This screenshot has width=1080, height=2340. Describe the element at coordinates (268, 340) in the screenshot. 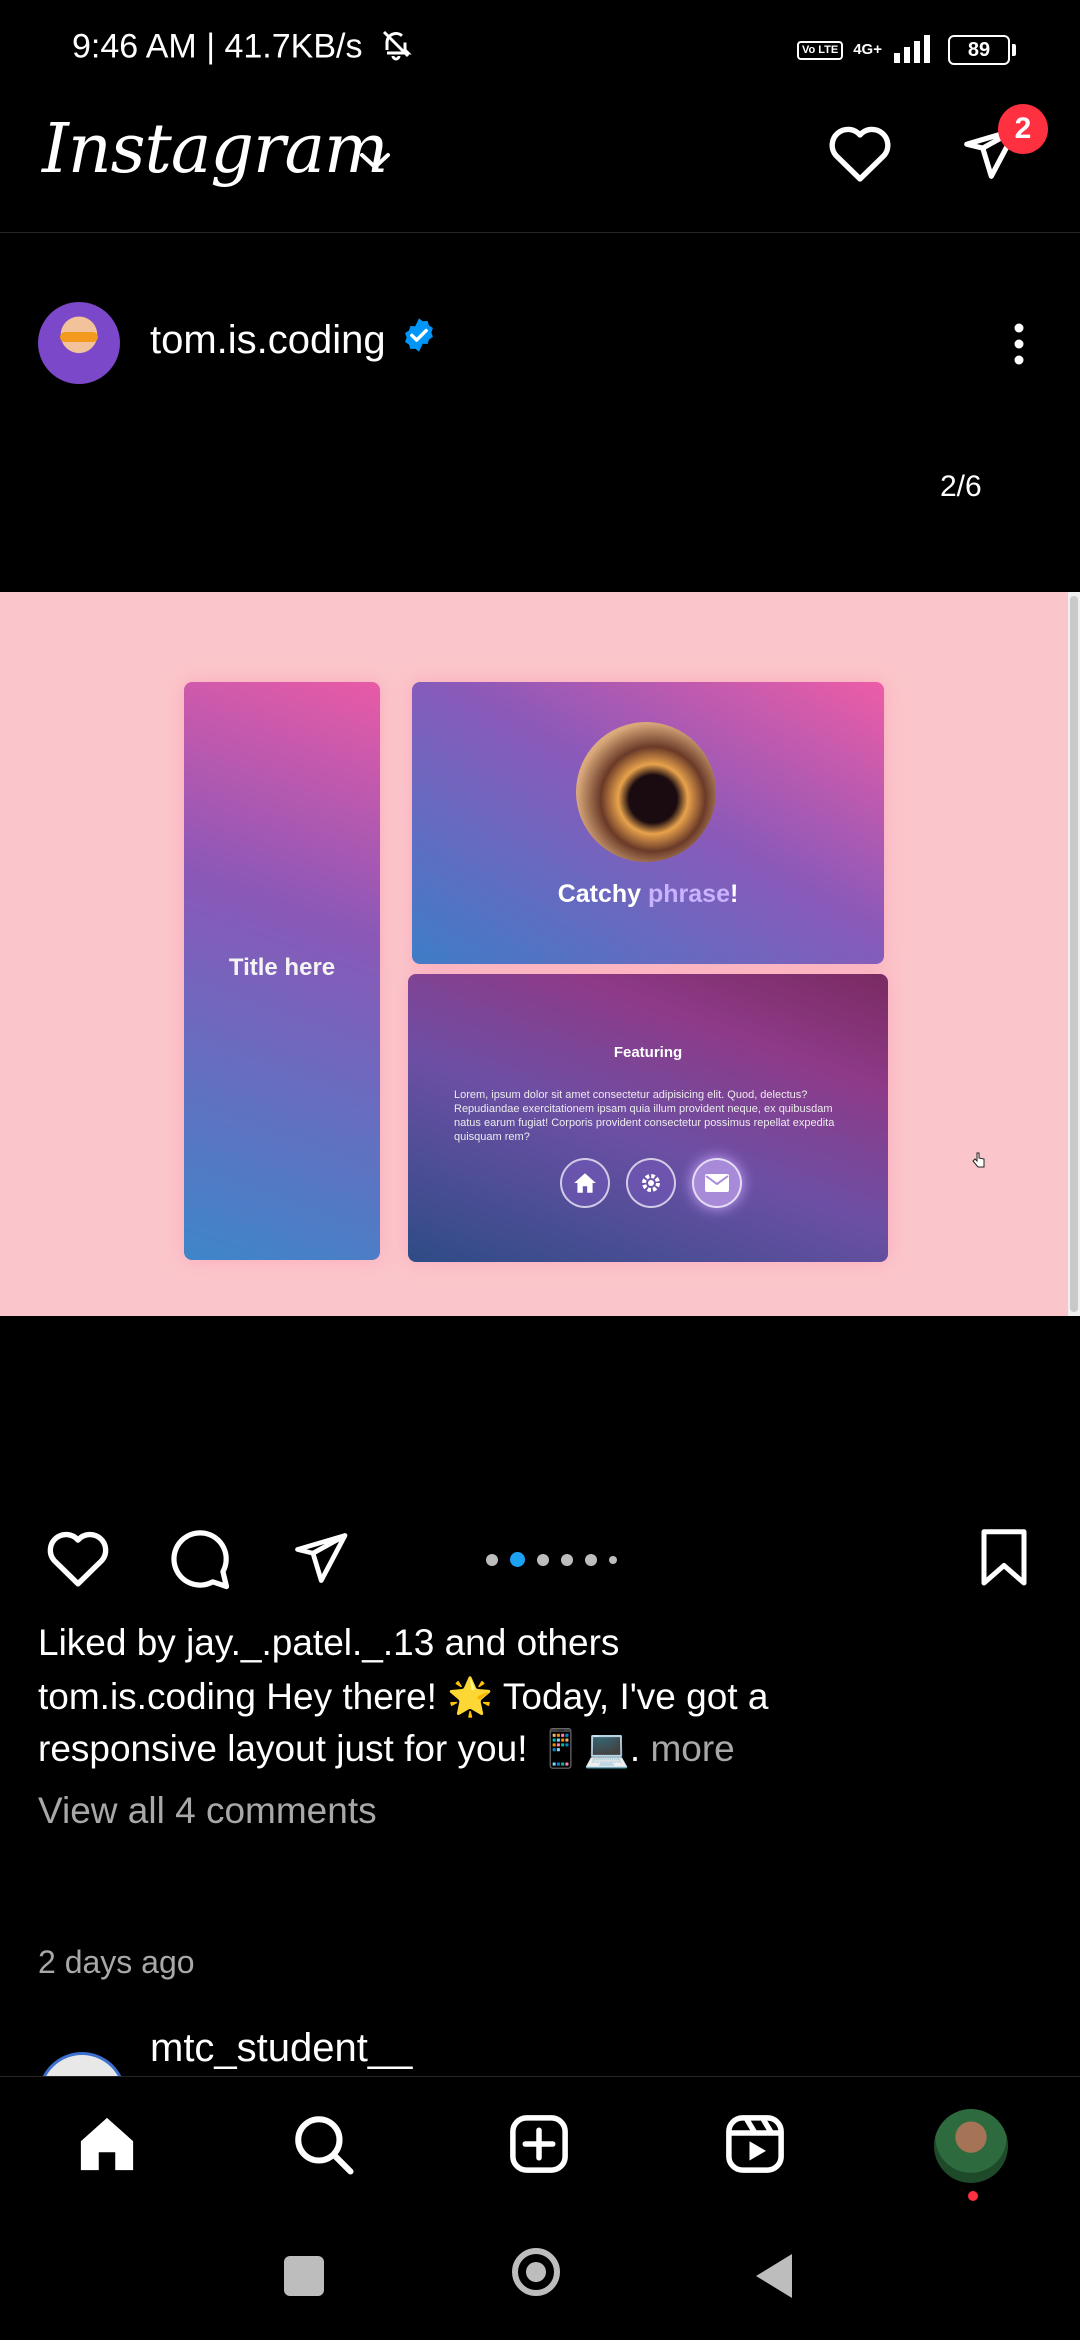

I see `post-username: tom.is.coding` at that location.